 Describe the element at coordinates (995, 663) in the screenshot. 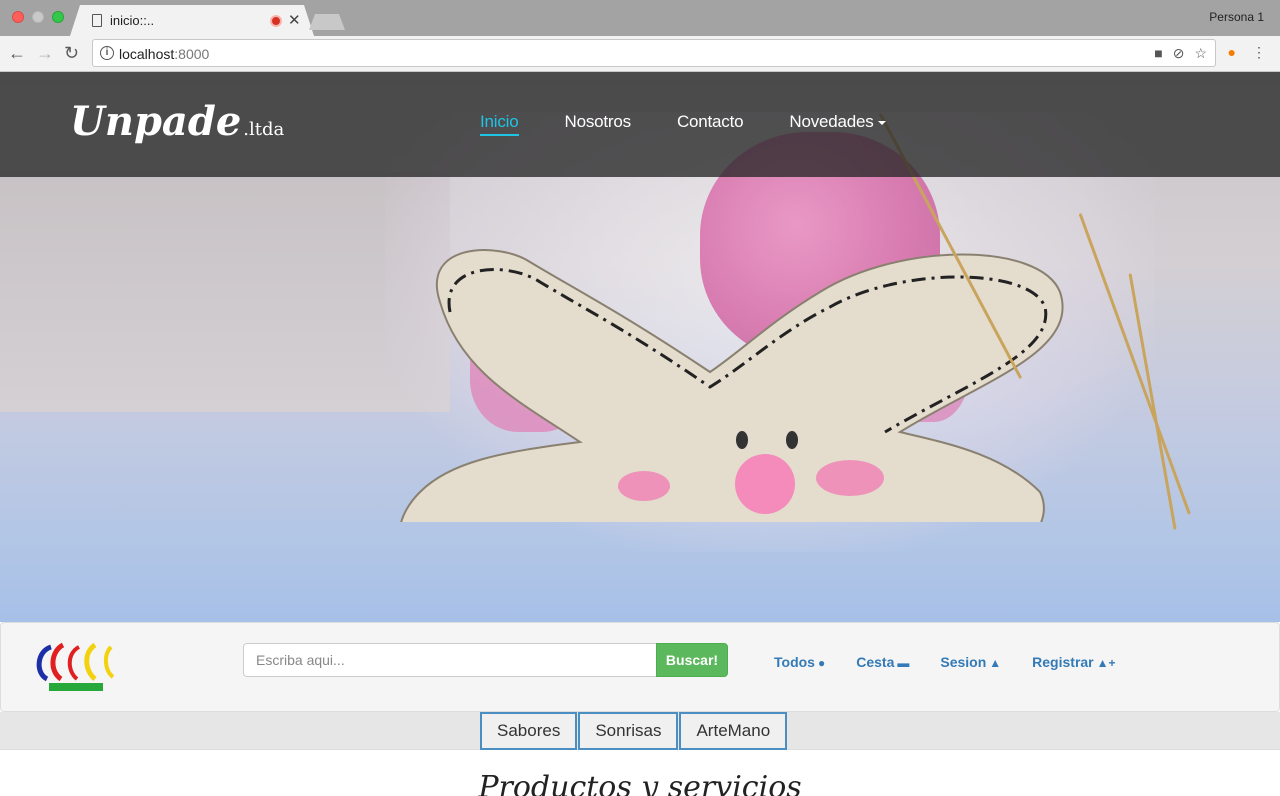

I see `user-icon: ▲` at that location.